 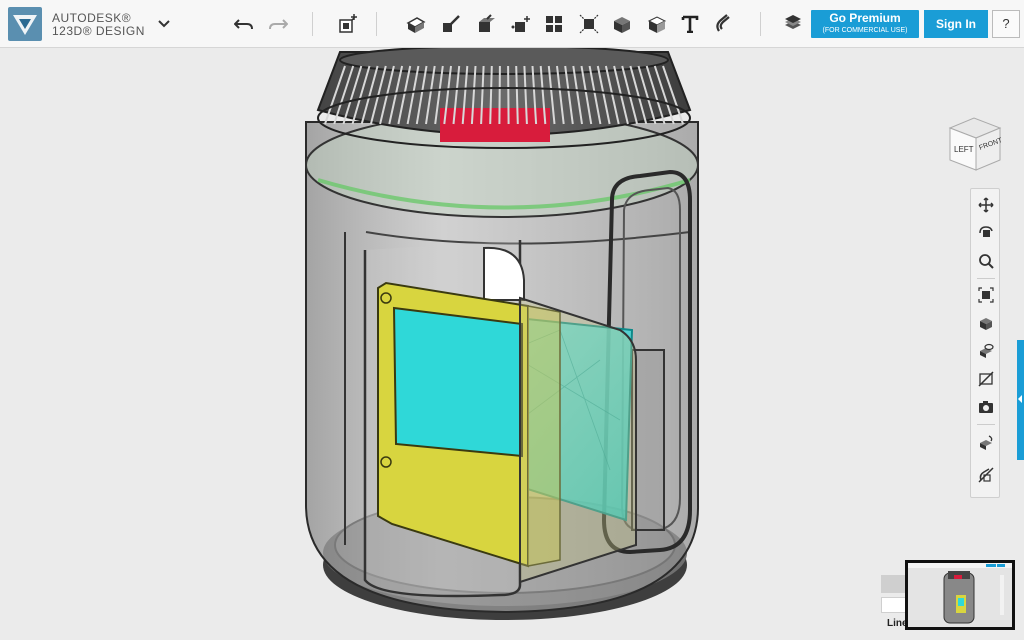 I want to click on view-cube: LEFT FRONT, so click(x=974, y=143).